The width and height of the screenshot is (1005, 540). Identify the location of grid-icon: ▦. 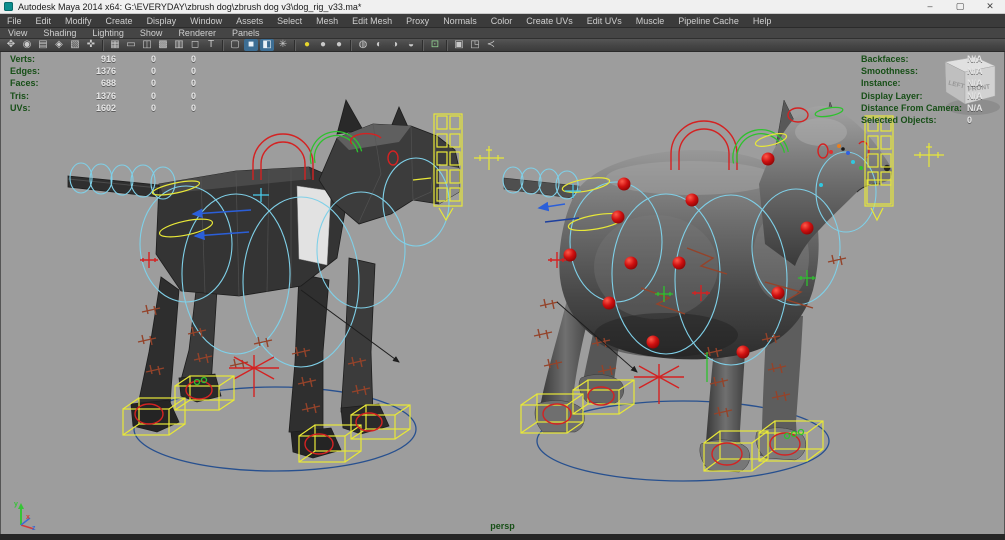
(115, 45).